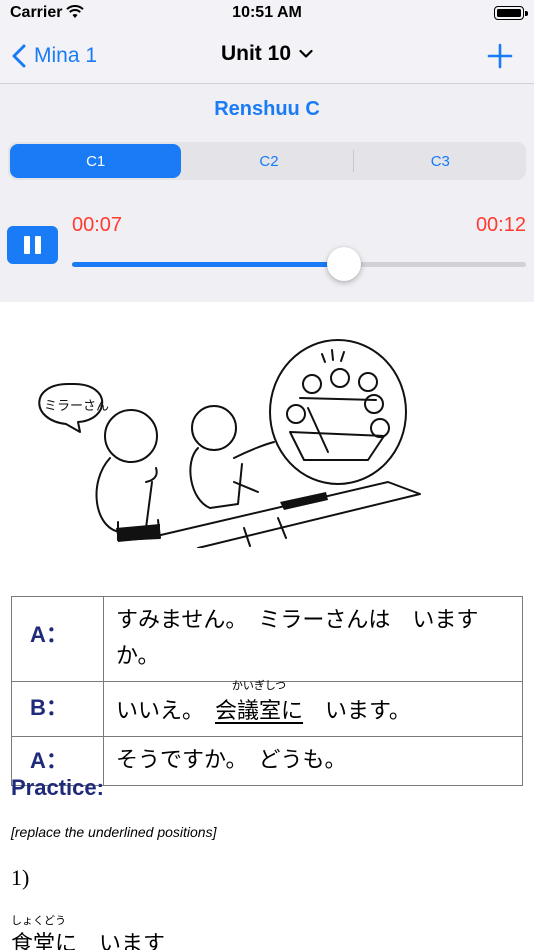 This screenshot has height=950, width=534. I want to click on current-time: 00:07, so click(97, 225).